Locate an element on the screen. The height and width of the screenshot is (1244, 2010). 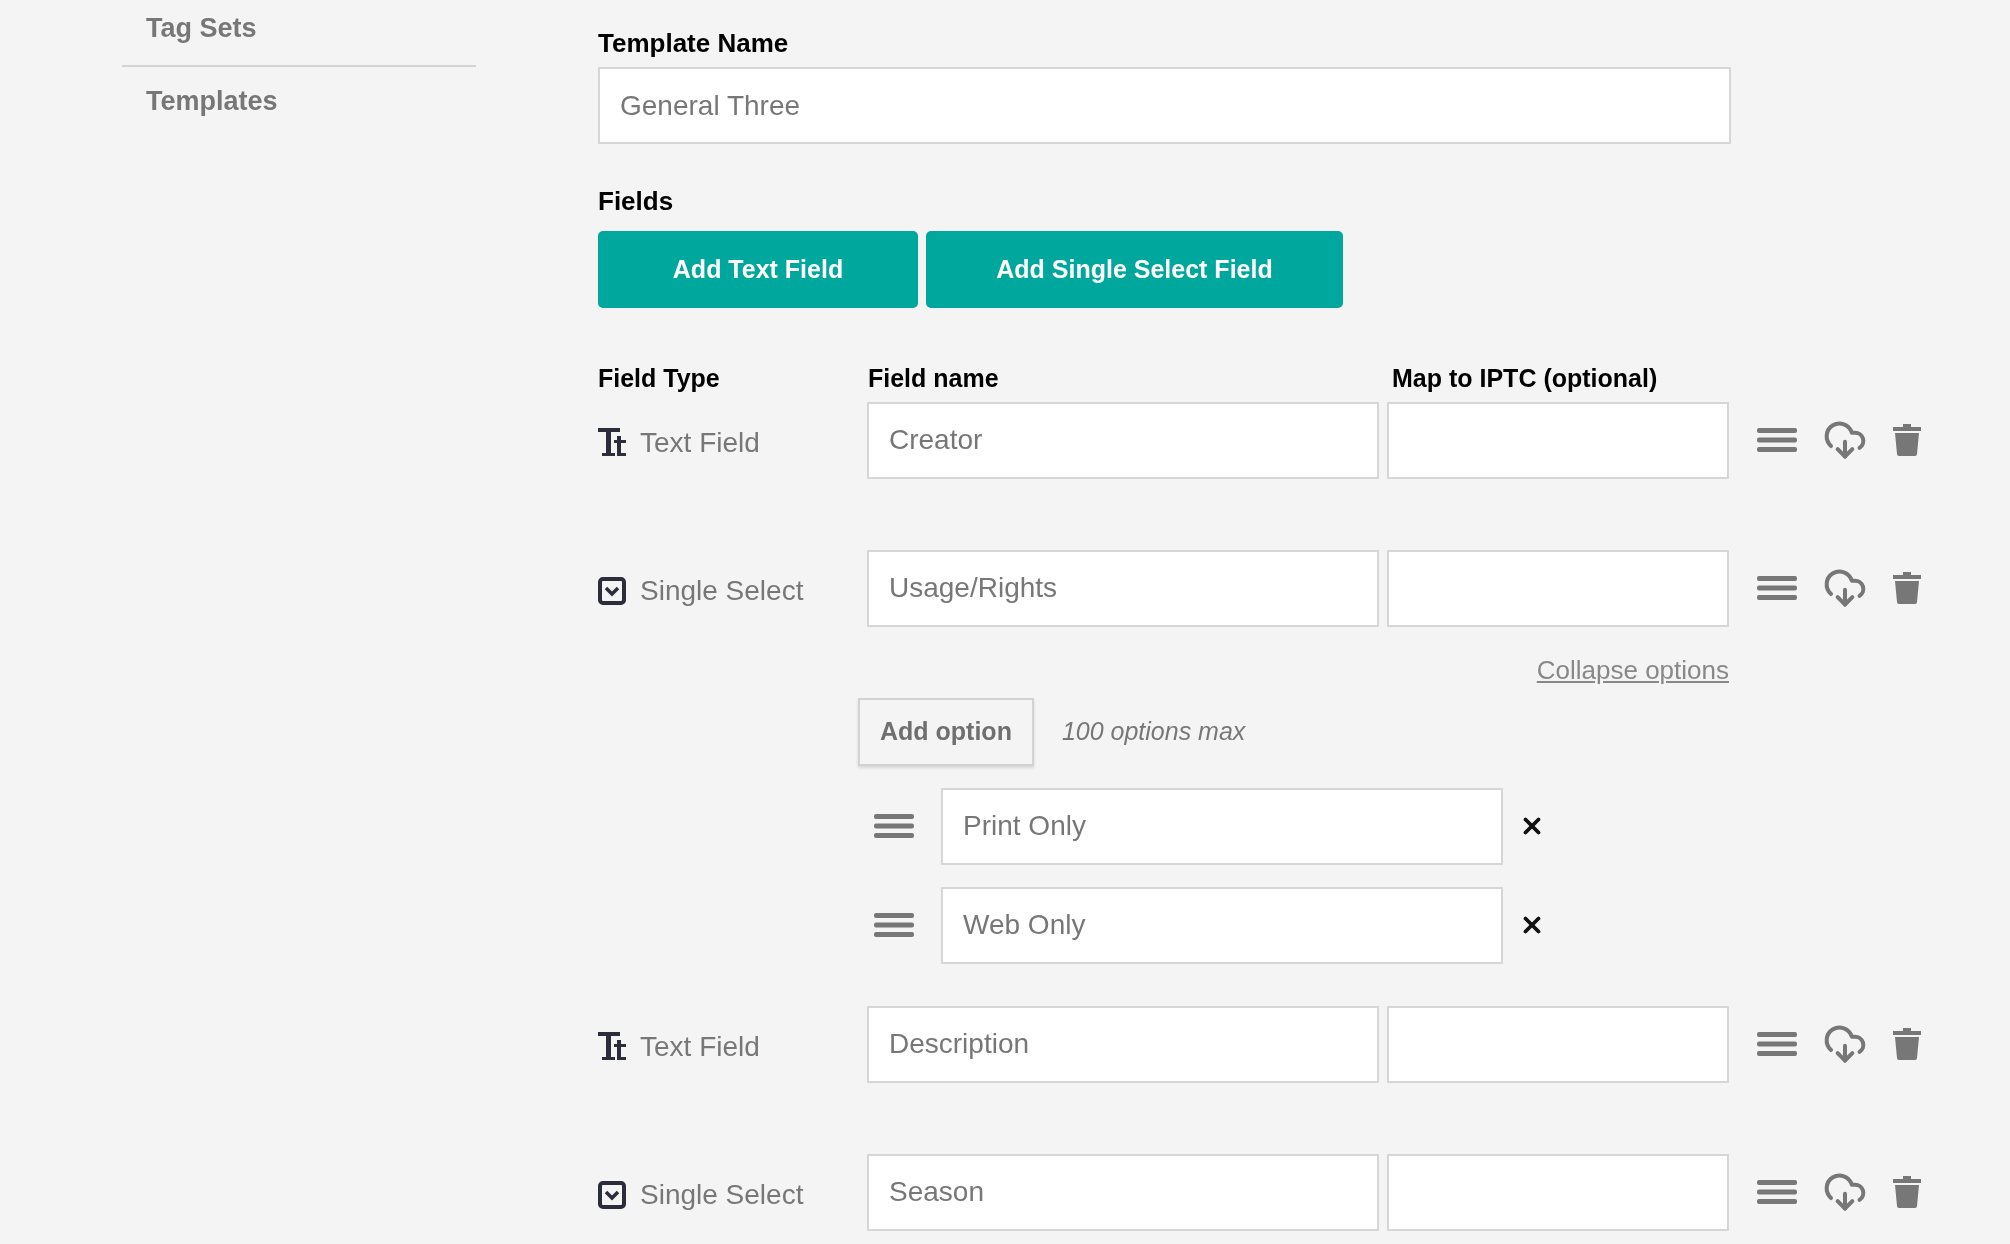
column-header: Field name is located at coordinates (934, 378).